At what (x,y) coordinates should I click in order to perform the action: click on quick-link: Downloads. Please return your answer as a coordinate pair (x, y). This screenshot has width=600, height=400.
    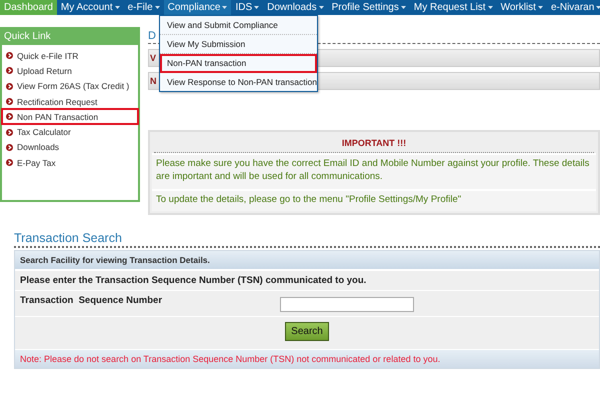
    Looking at the image, I should click on (70, 148).